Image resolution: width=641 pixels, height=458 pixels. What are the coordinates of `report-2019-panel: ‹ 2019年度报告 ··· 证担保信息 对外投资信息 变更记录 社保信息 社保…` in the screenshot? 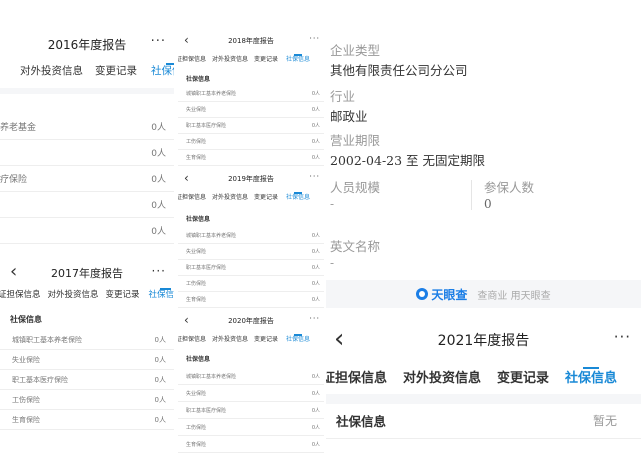 It's located at (251, 240).